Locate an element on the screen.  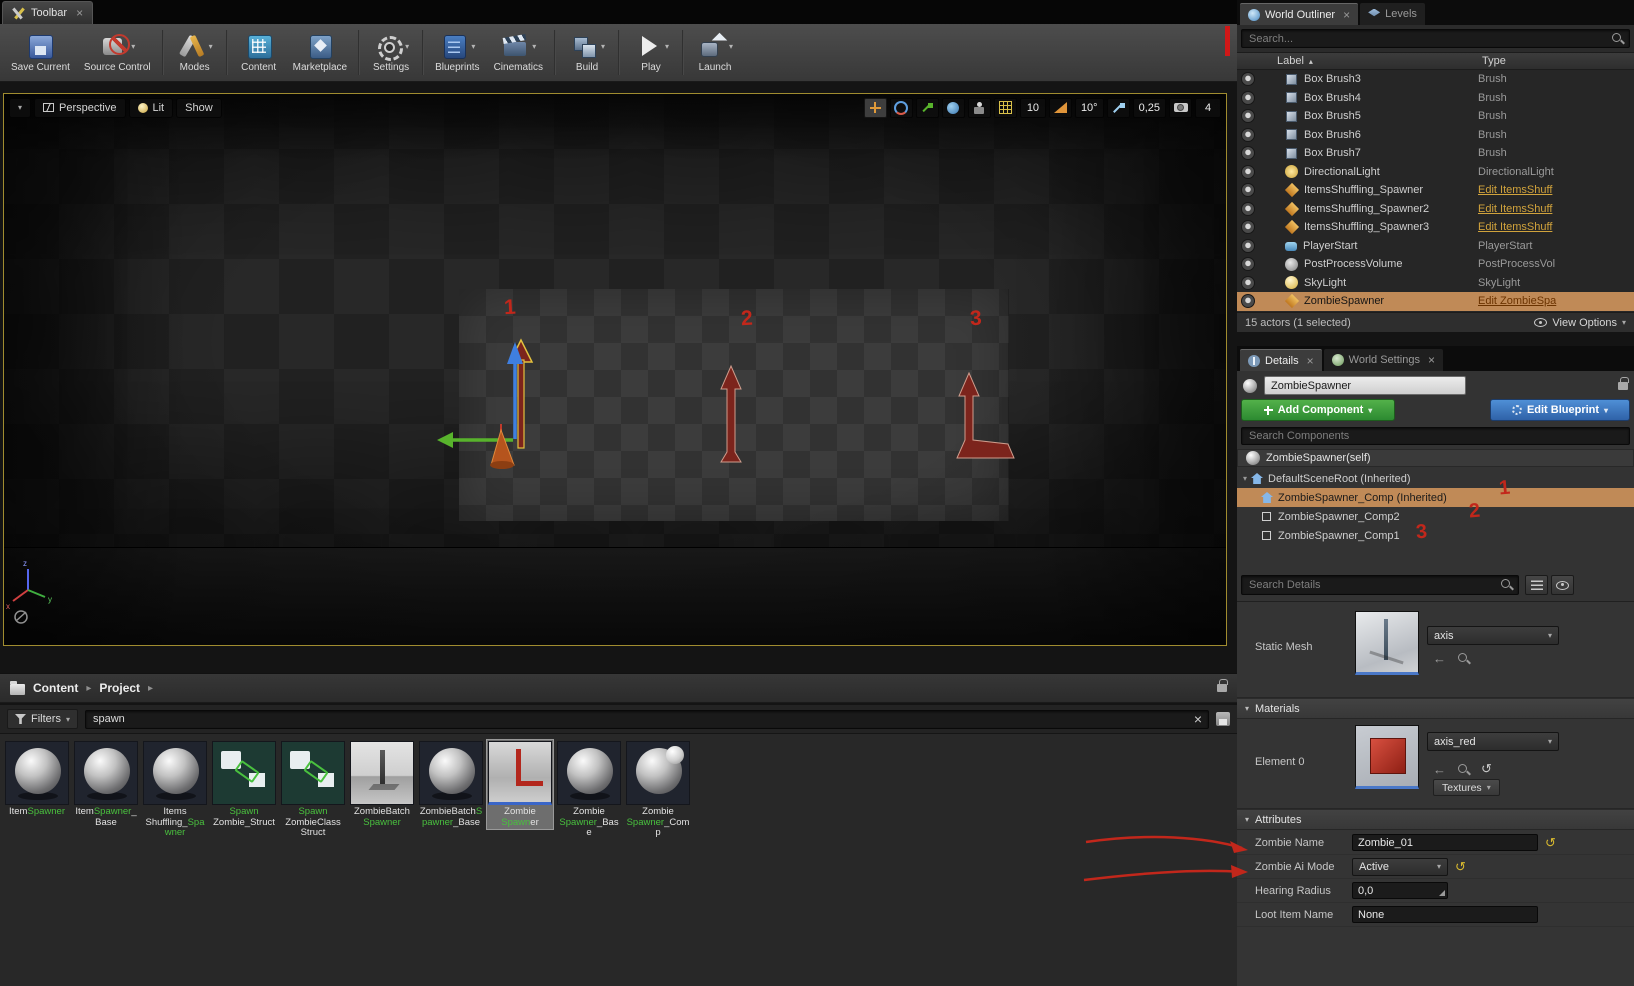
reset-to-default-icon: ↺ is located at coordinates (1460, 866).